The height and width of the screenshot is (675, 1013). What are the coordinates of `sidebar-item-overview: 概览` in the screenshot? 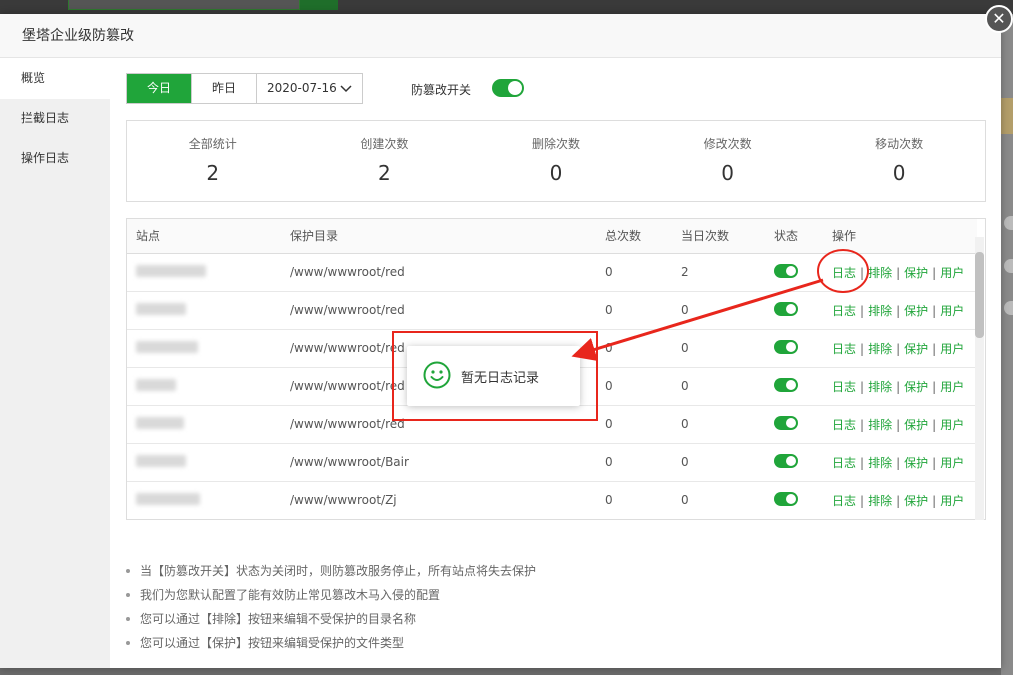 It's located at (55, 79).